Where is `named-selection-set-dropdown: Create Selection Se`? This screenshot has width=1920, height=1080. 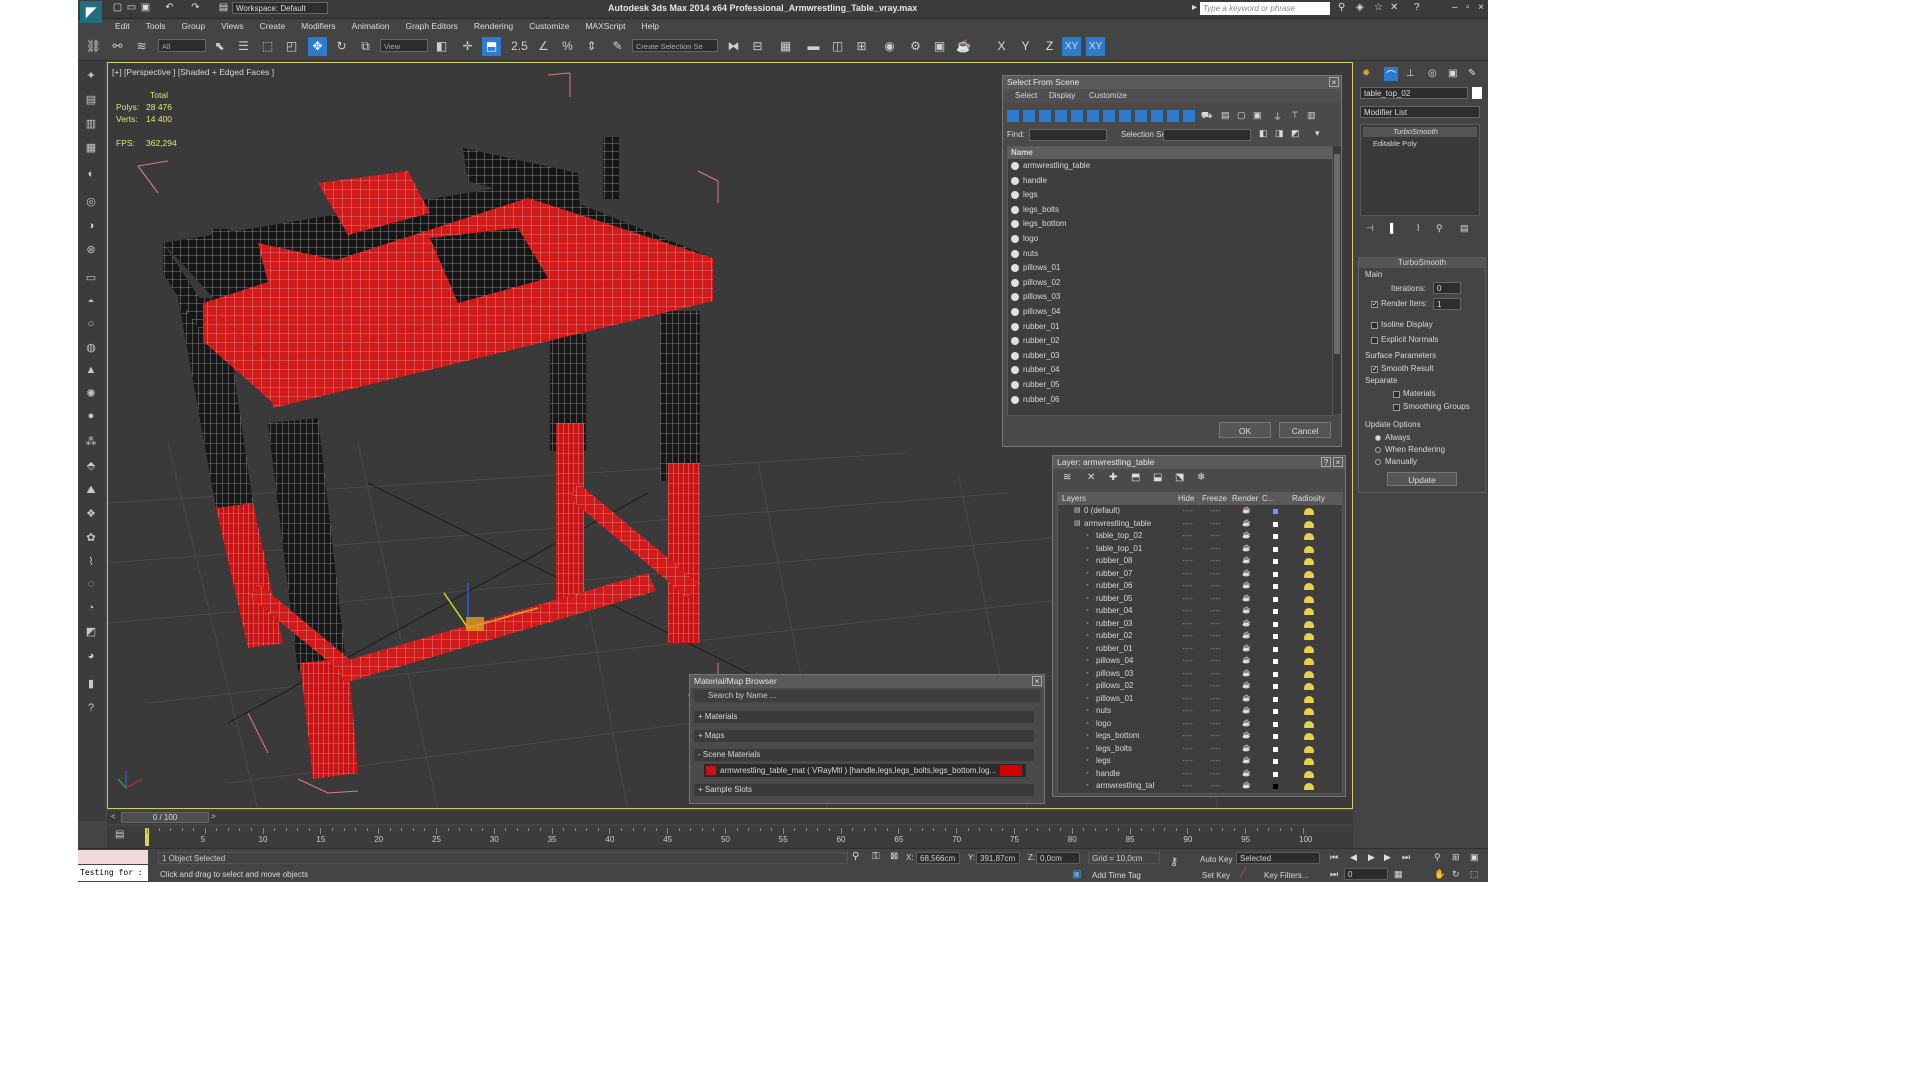
named-selection-set-dropdown: Create Selection Se is located at coordinates (675, 45).